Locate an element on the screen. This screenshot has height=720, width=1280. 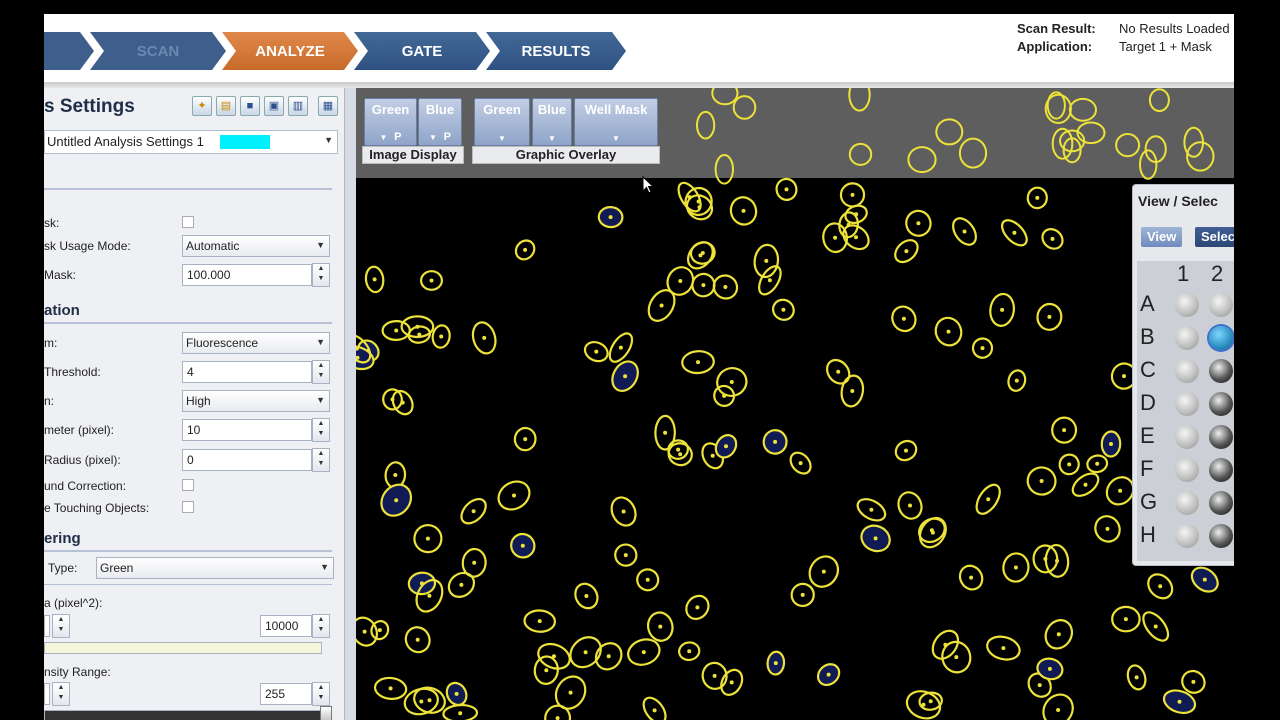
well-g1 is located at coordinates (1187, 503).